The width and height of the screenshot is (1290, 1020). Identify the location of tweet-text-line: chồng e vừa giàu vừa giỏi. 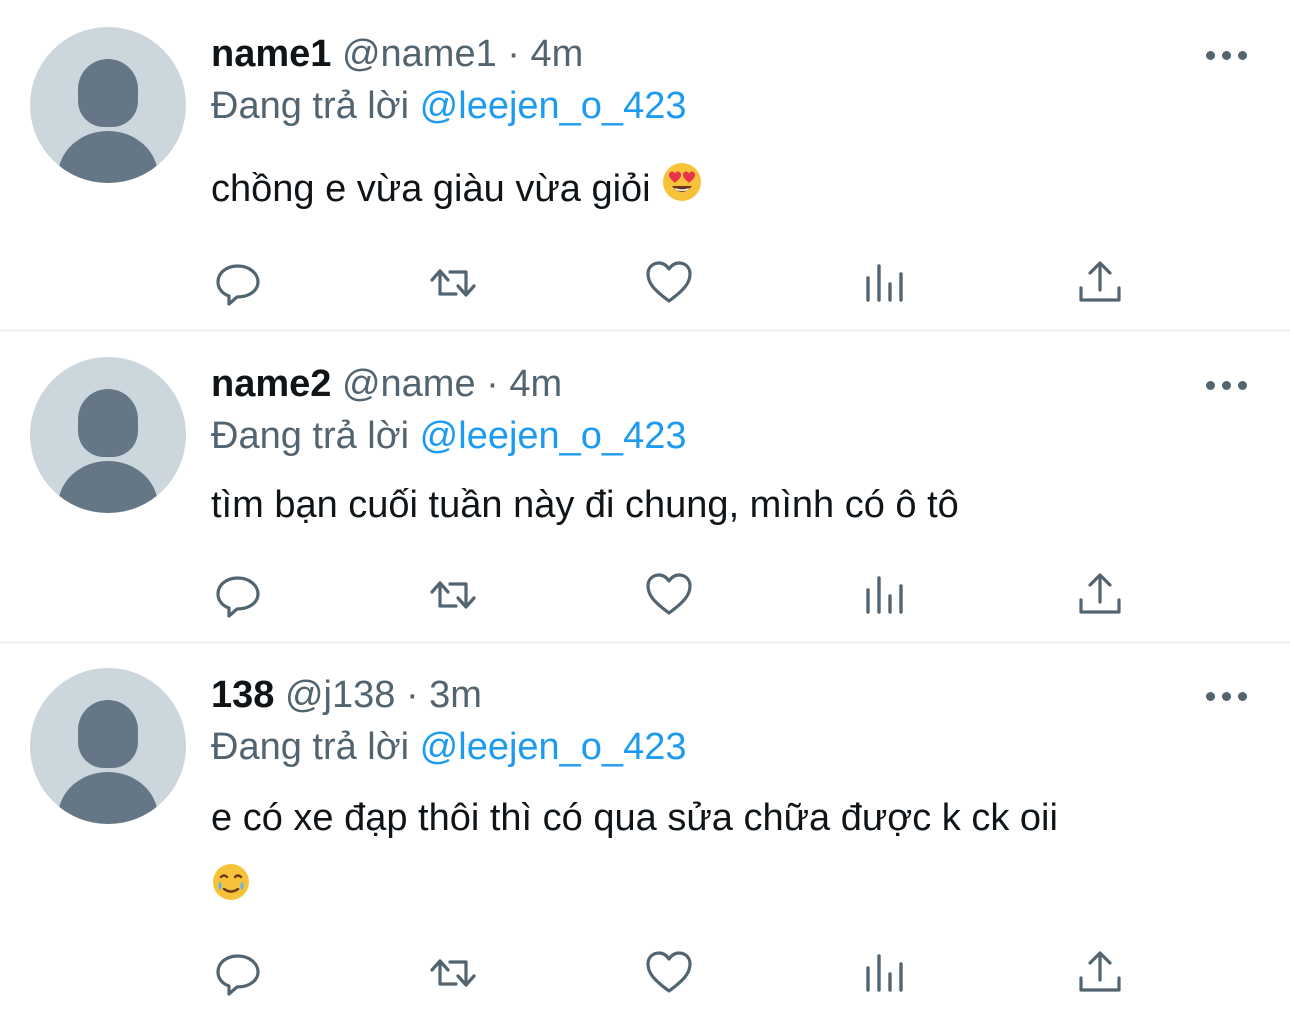
(431, 189).